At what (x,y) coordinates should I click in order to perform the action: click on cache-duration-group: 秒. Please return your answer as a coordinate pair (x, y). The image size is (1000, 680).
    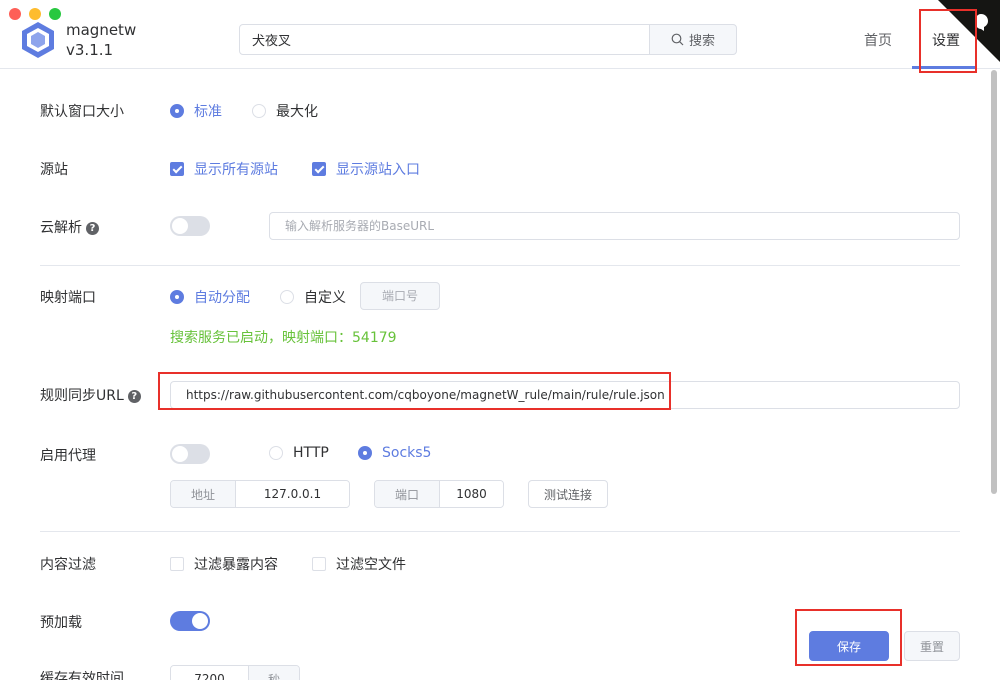
    Looking at the image, I should click on (235, 672).